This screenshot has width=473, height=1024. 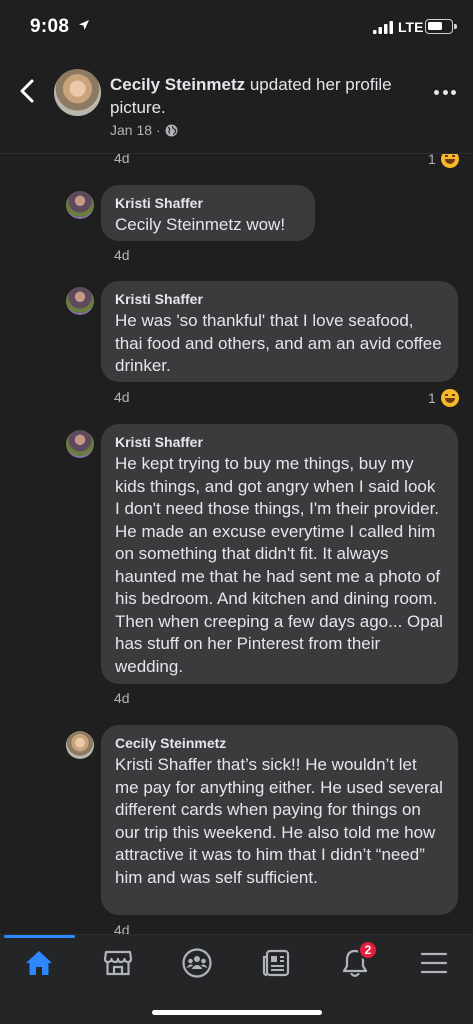 I want to click on back-chevron-icon, so click(x=28, y=91).